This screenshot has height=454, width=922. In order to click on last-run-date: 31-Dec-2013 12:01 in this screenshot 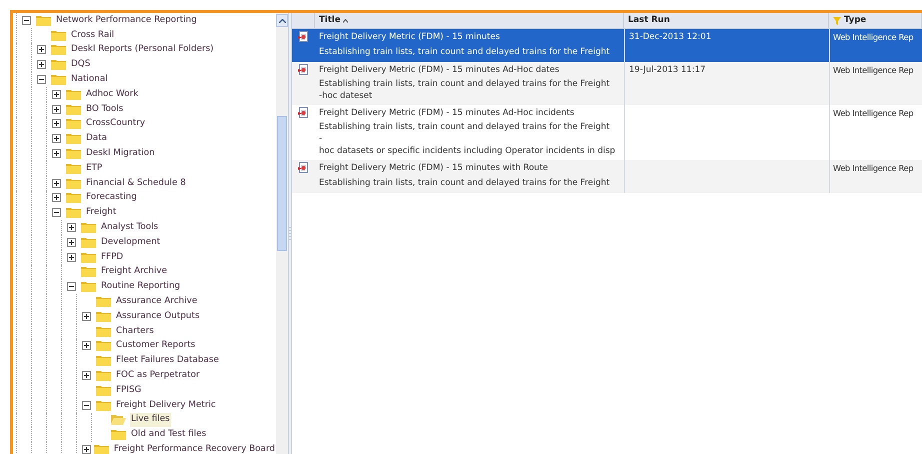, I will do `click(670, 37)`.